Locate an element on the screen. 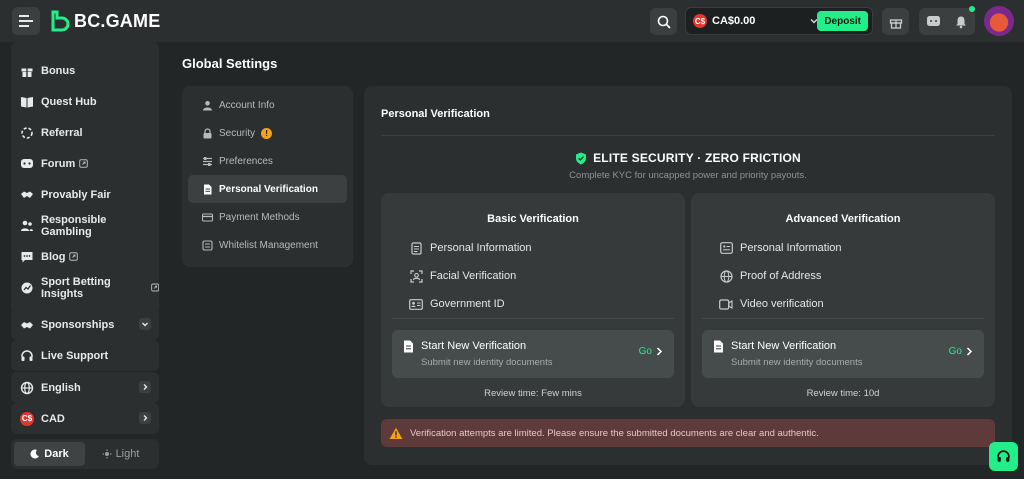  theme-toggle: Dark Light is located at coordinates (85, 454).